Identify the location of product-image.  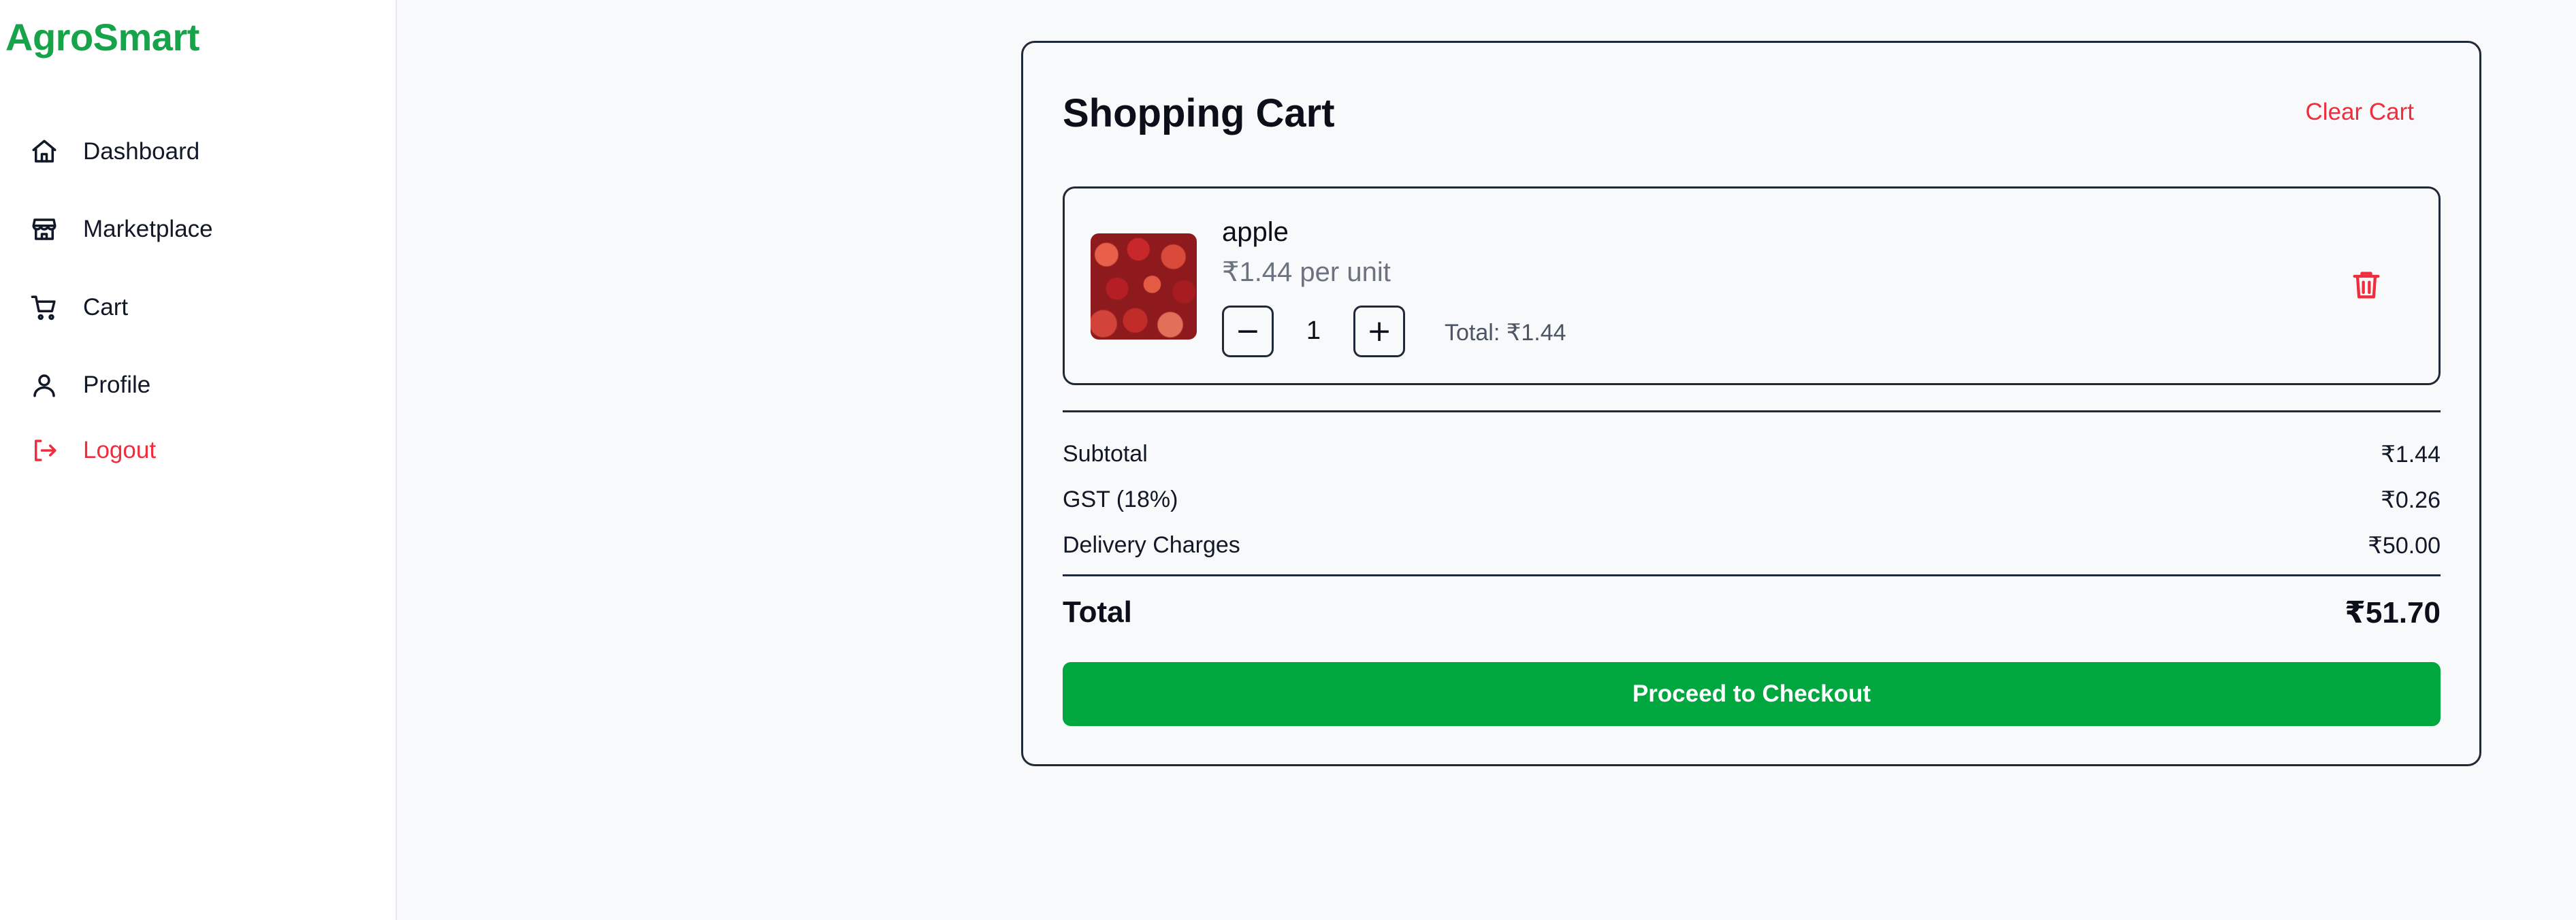
(1144, 286).